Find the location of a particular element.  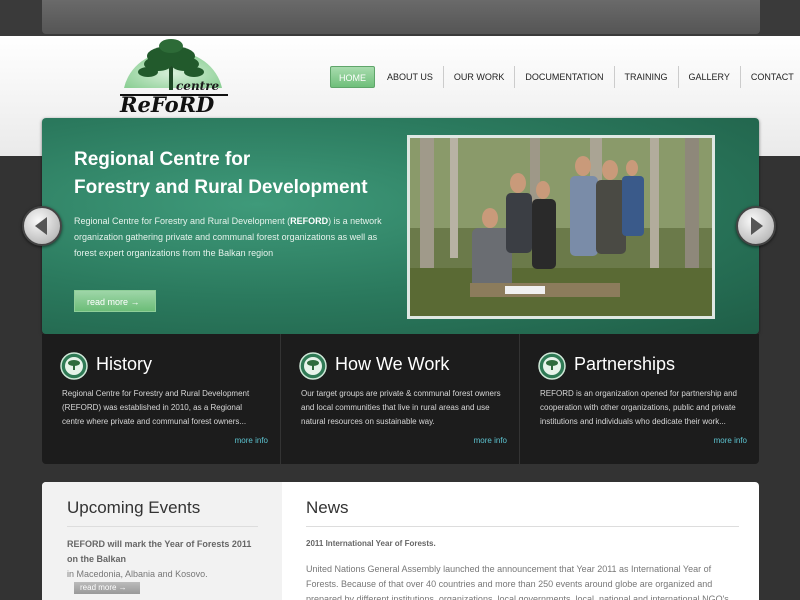

hero-read-more-button: read more → is located at coordinates (115, 301).